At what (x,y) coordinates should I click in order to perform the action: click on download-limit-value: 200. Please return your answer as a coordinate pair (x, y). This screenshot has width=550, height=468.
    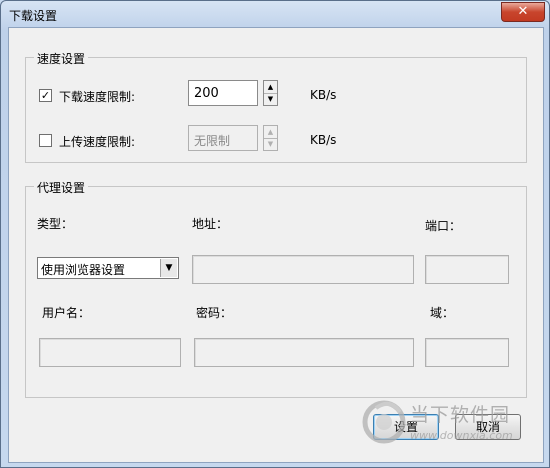
    Looking at the image, I should click on (206, 93).